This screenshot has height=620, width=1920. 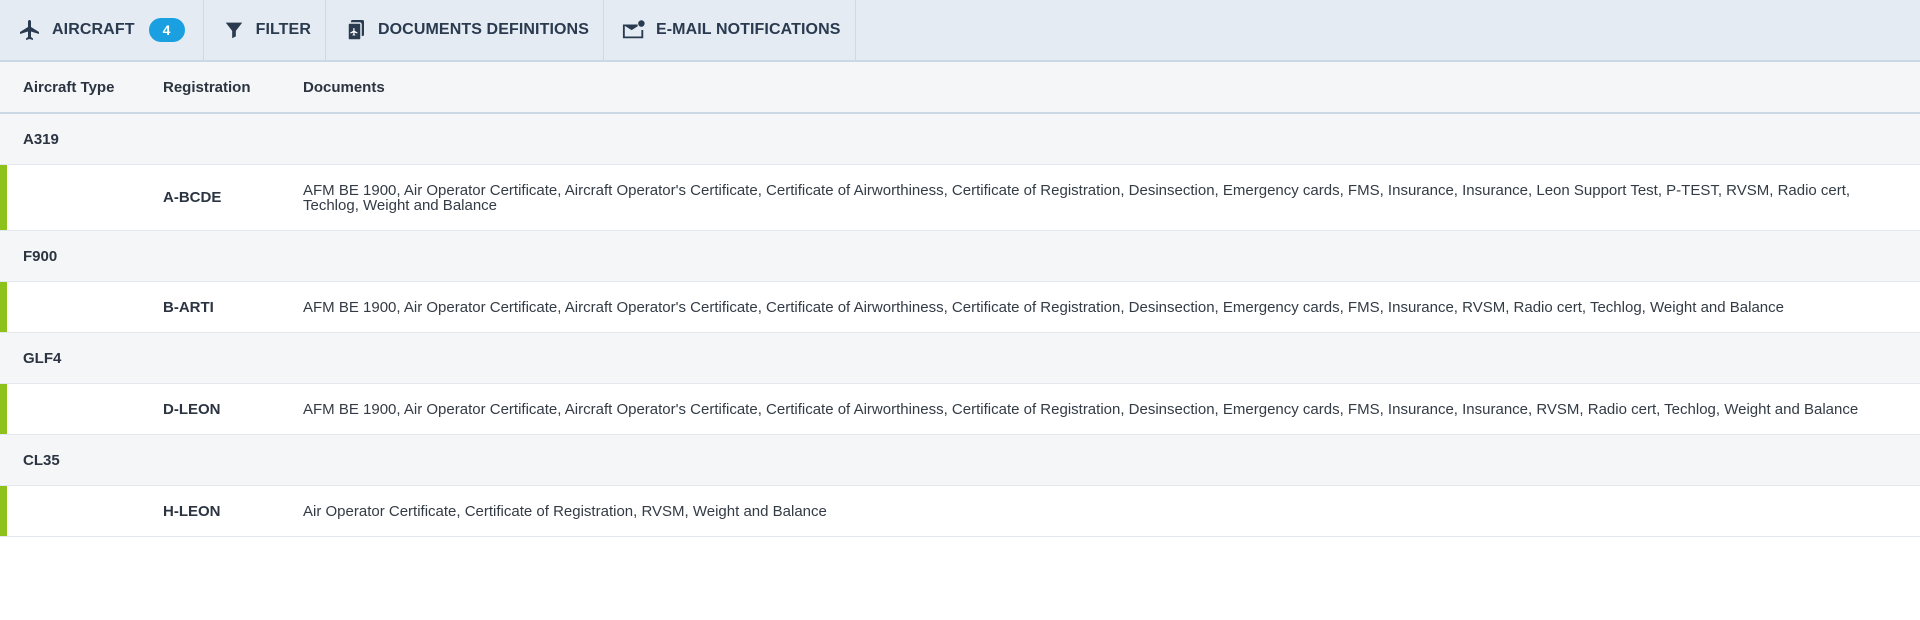 I want to click on documents-icon, so click(x=356, y=30).